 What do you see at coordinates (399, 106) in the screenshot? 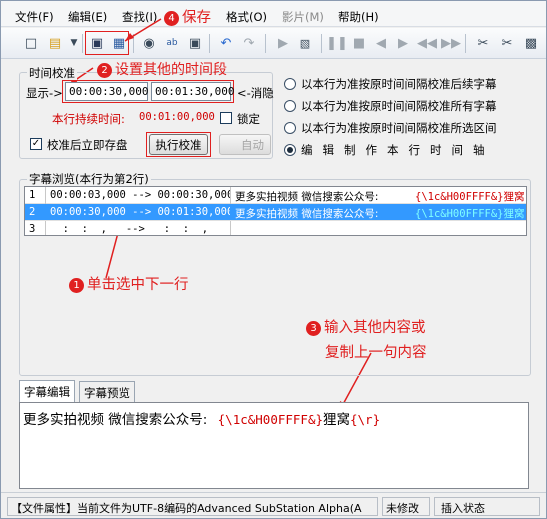
I see `radio-all-label: 以本行为准按原时间间隔校准所有字幕` at bounding box center [399, 106].